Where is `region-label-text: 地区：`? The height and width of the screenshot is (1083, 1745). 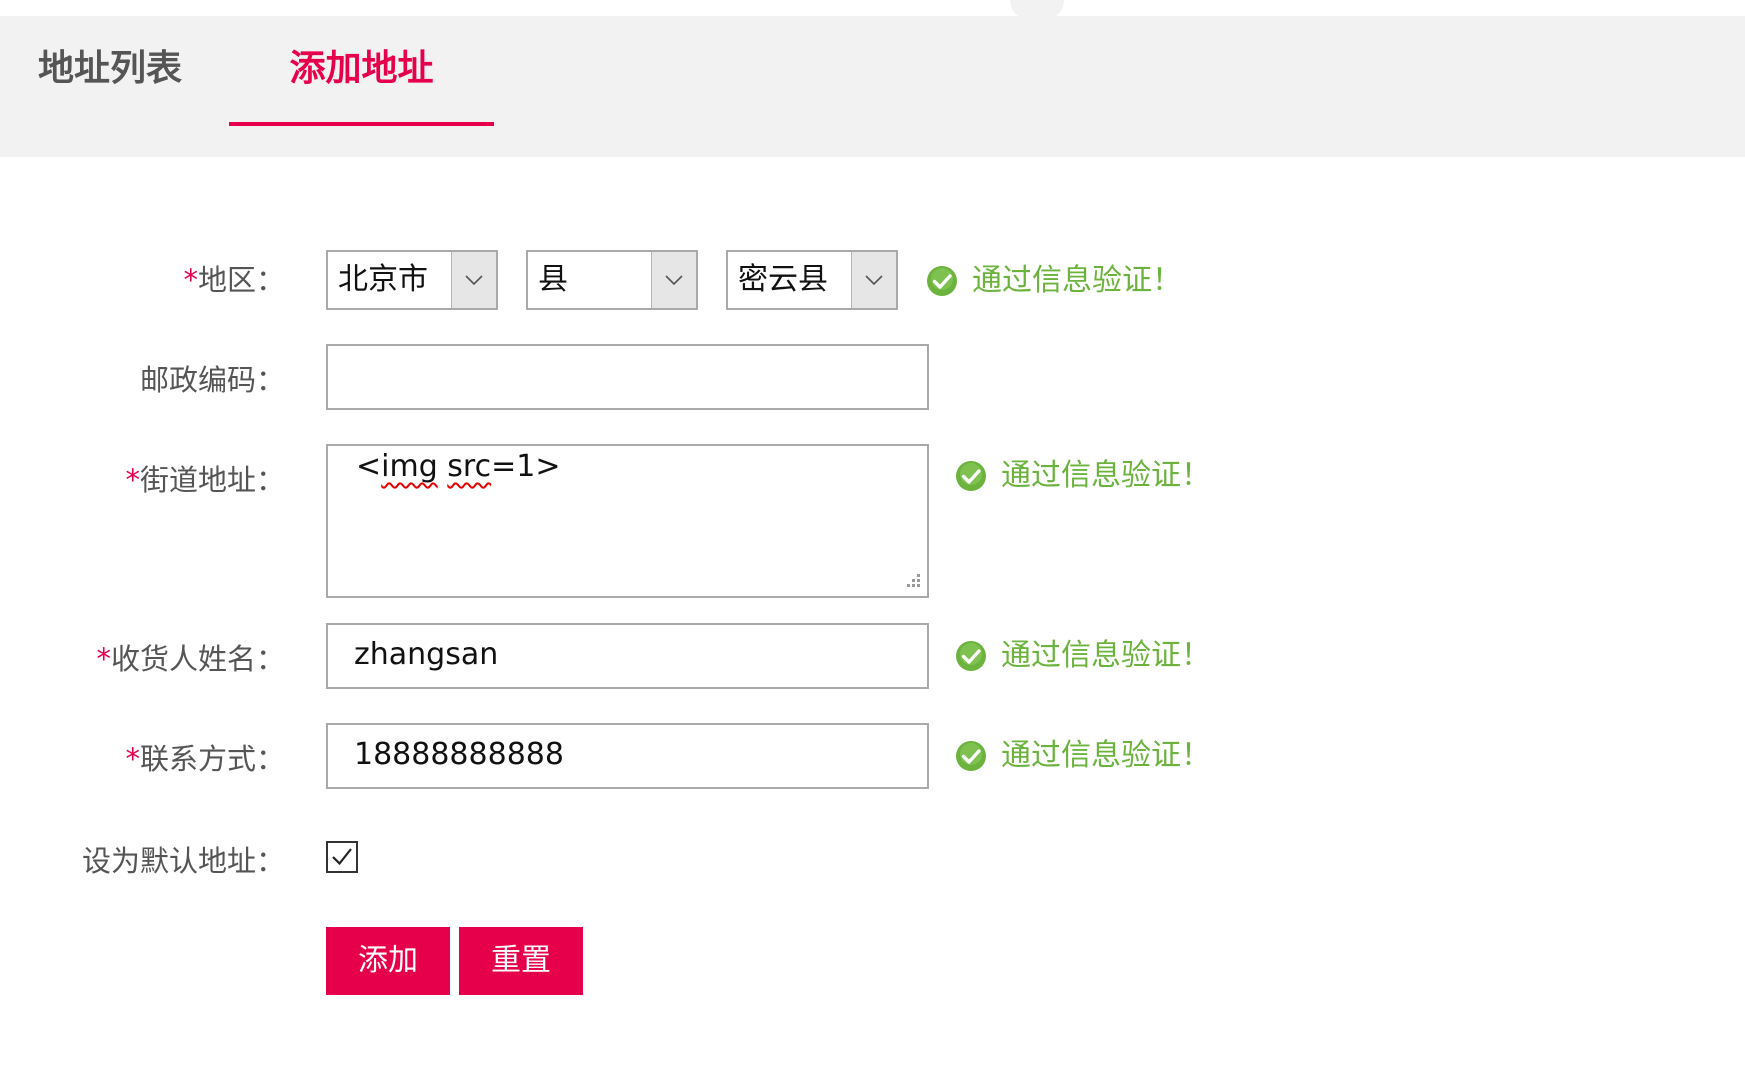 region-label-text: 地区： is located at coordinates (241, 280).